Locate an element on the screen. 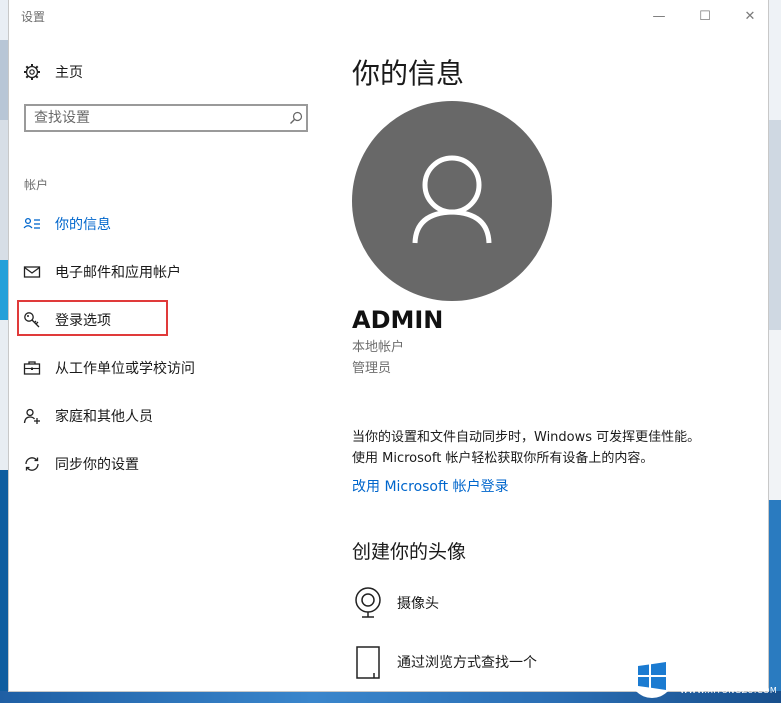 The width and height of the screenshot is (781, 703). watermark-sub-text: WWW.XITONGZU.COM is located at coordinates (729, 690).